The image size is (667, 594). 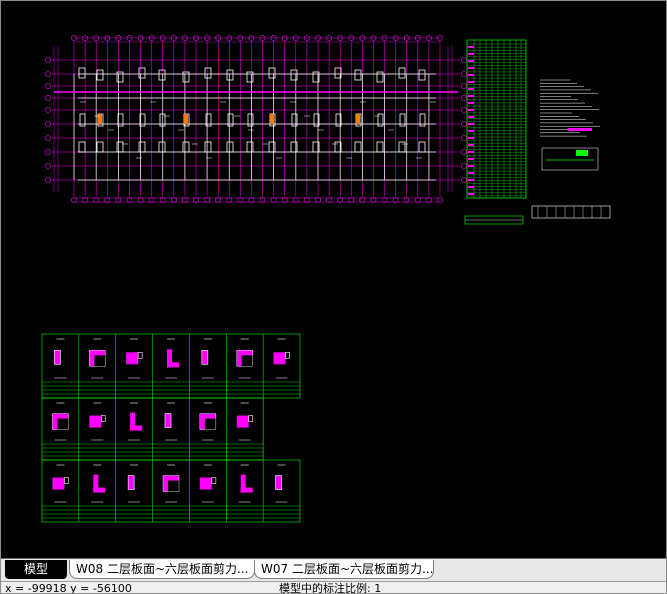 I want to click on annotation-scale-readout: 模型中的标注比例: 1, so click(x=330, y=588).